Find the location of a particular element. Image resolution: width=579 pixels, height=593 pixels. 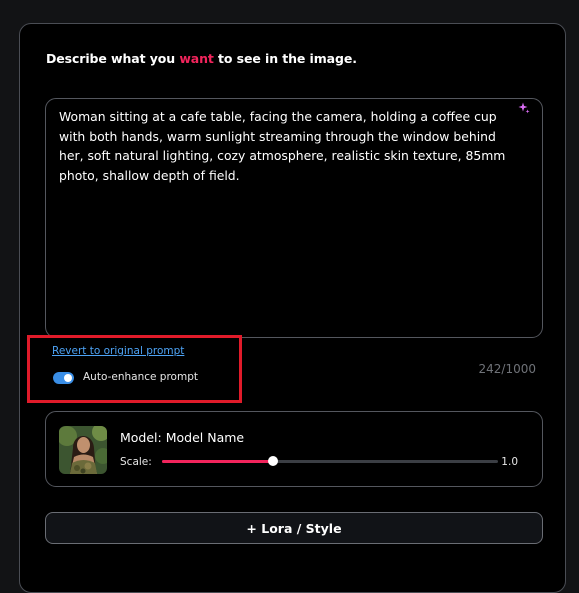

slider-fill is located at coordinates (217, 461).